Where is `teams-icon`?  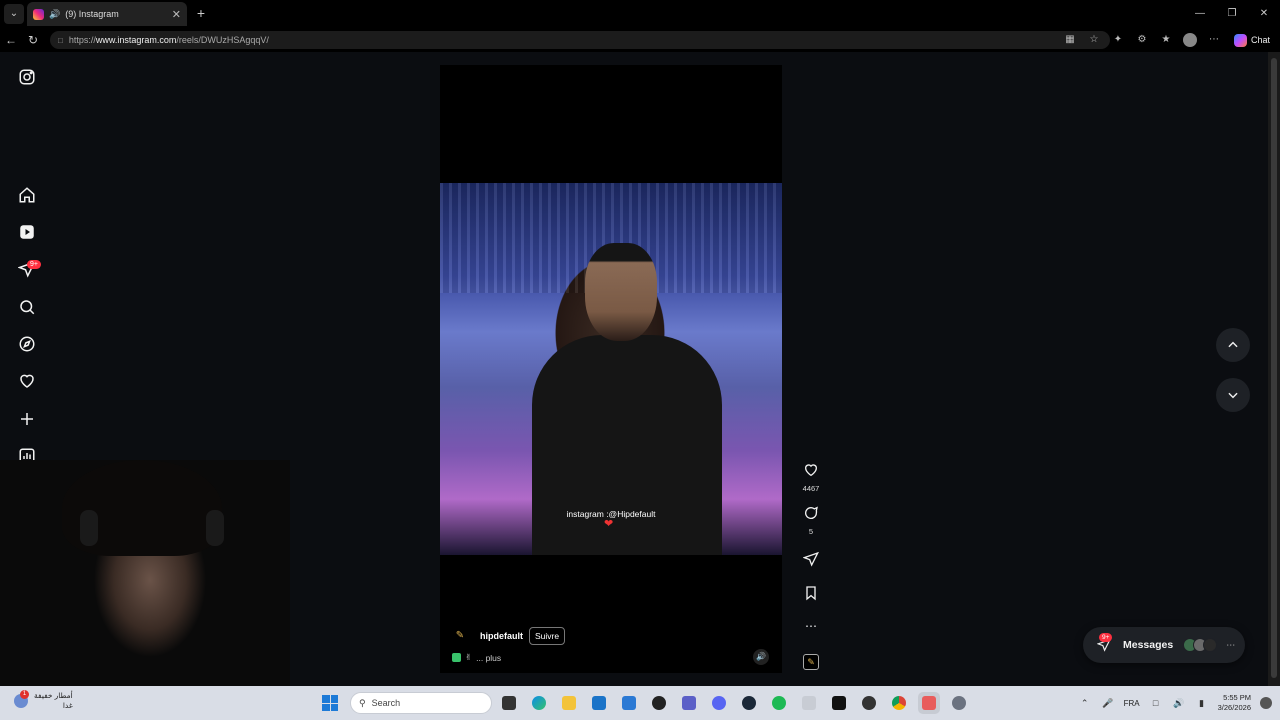 teams-icon is located at coordinates (689, 703).